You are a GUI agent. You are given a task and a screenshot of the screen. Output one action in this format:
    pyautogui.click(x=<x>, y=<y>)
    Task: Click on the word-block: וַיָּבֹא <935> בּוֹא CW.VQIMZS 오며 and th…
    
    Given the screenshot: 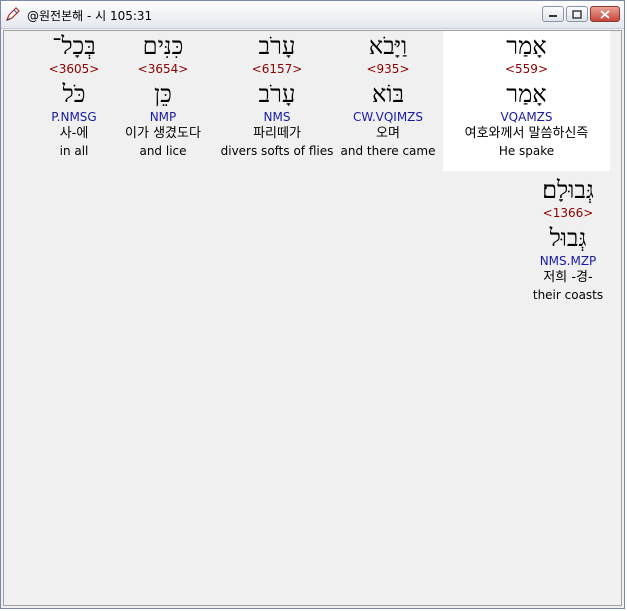 What is the action you would take?
    pyautogui.click(x=388, y=101)
    